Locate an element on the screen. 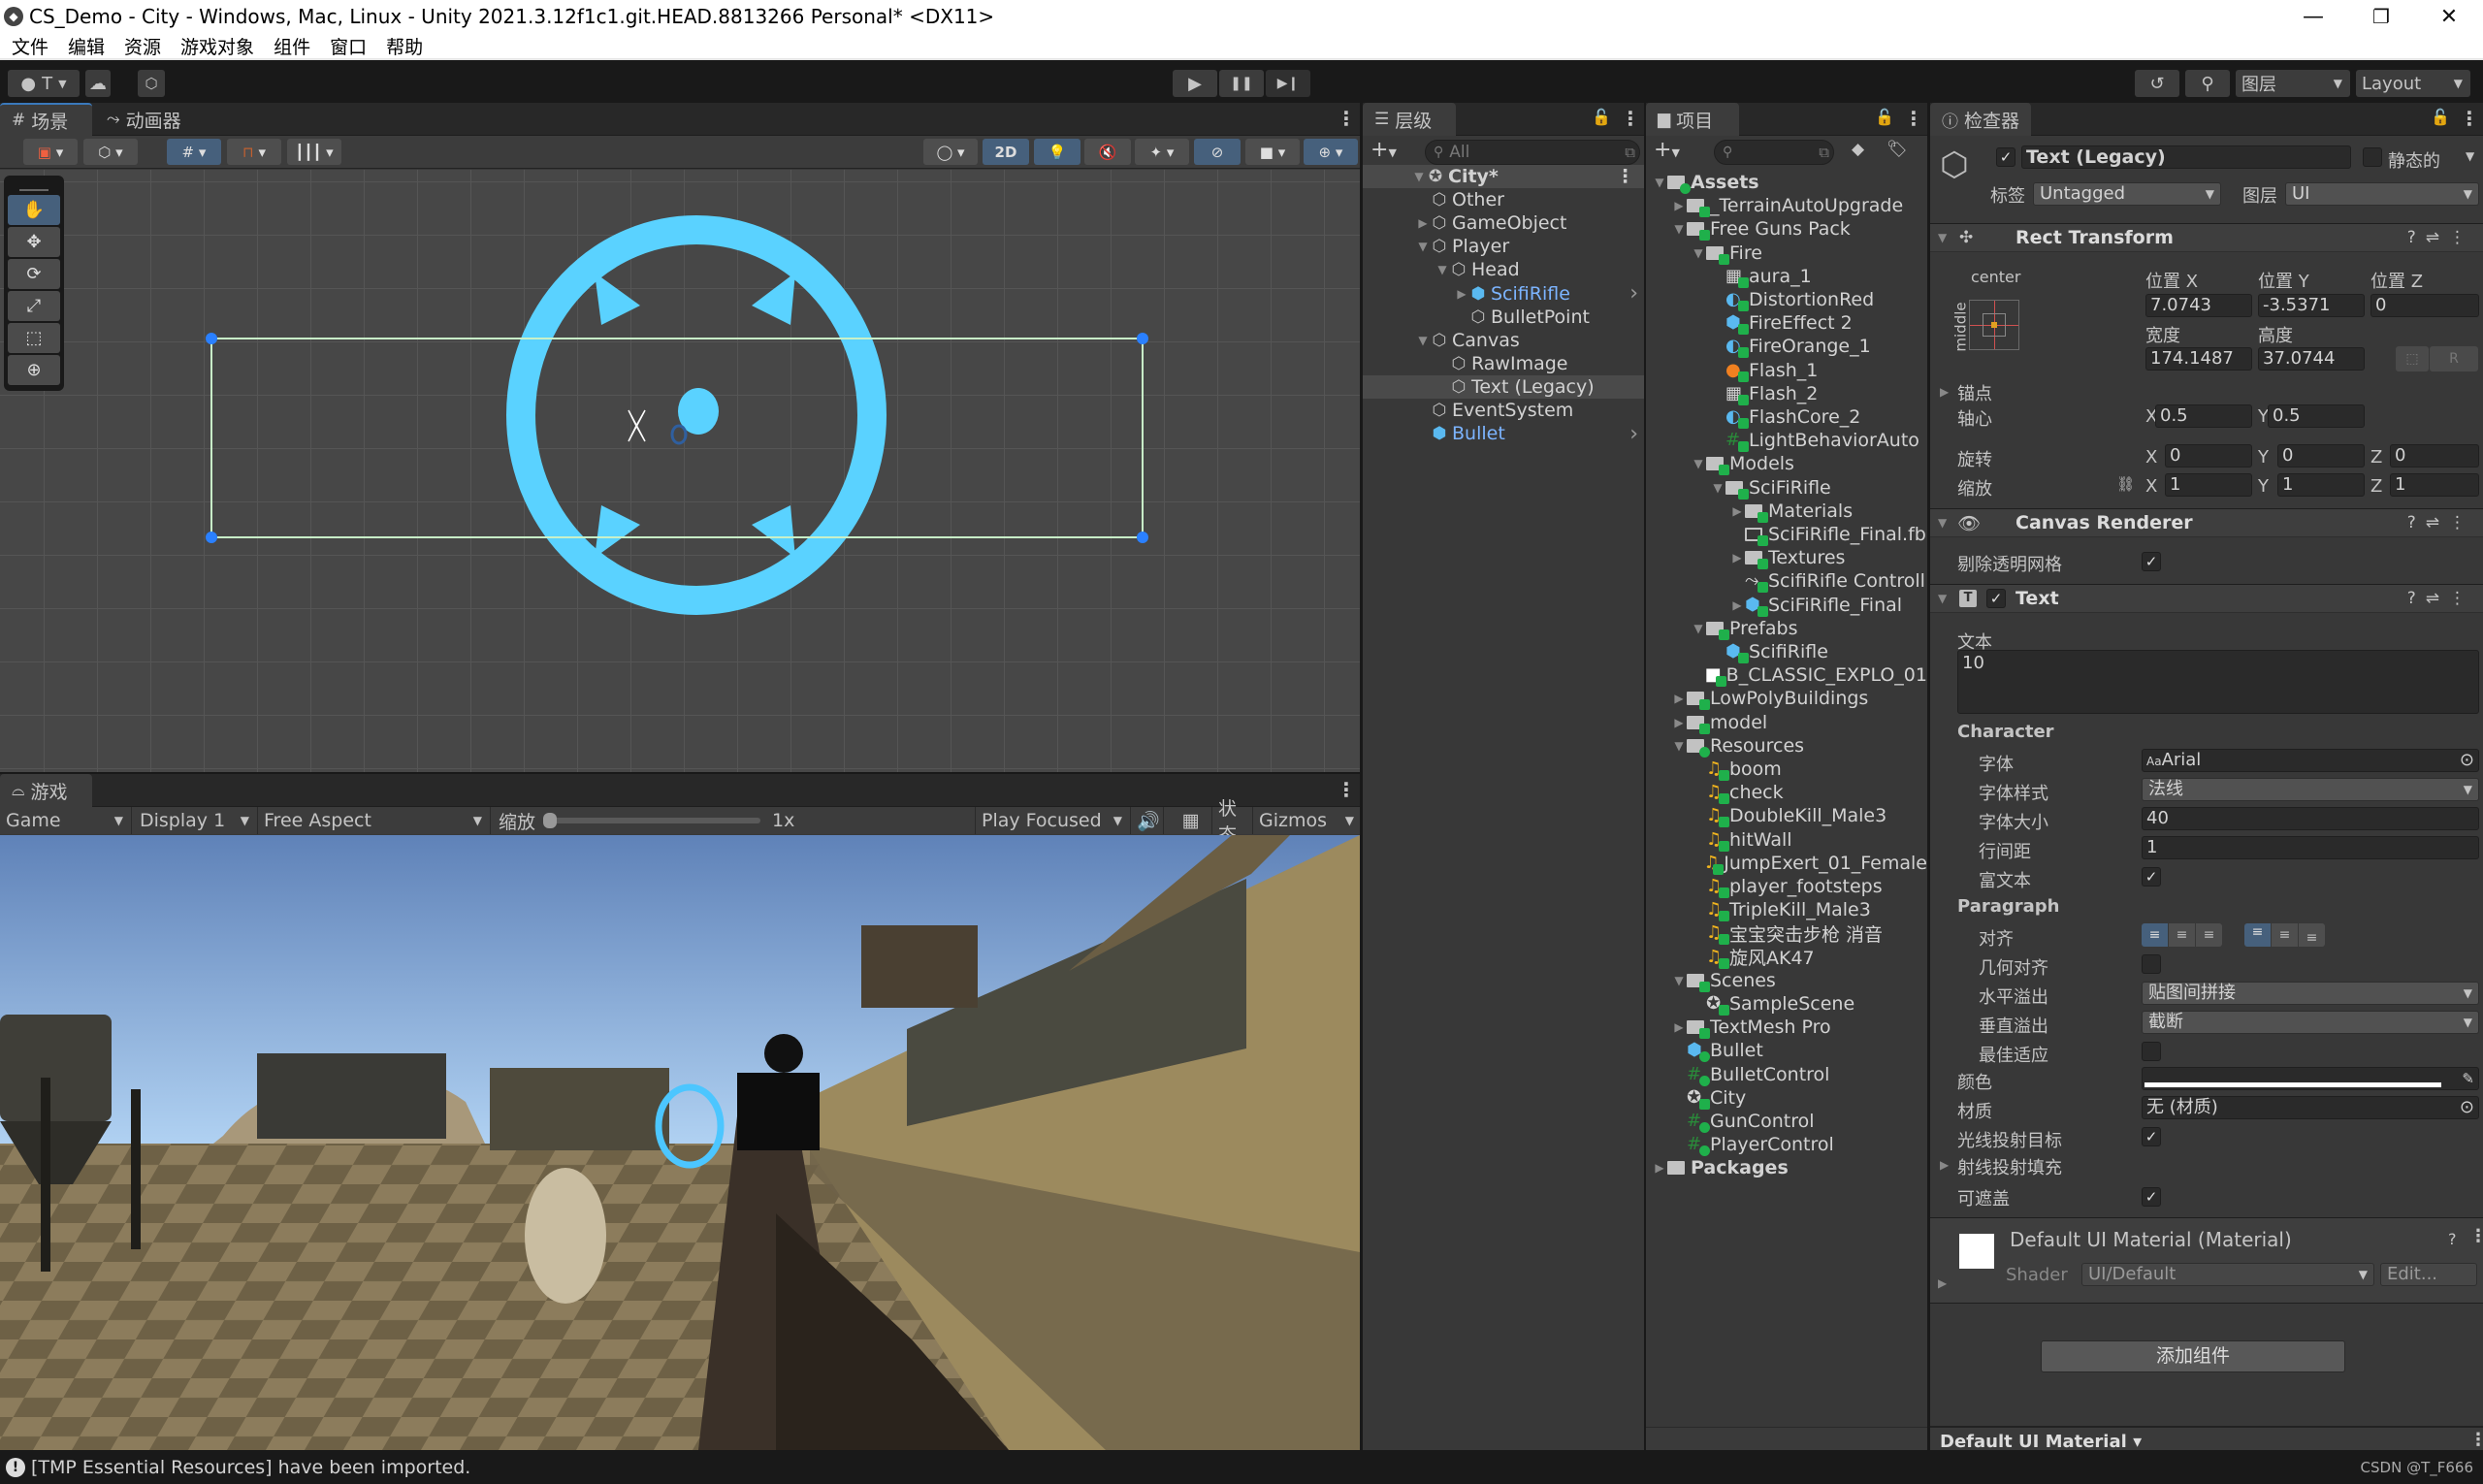 The image size is (2483, 1484). project-item: ▼ Fire is located at coordinates (1787, 254).